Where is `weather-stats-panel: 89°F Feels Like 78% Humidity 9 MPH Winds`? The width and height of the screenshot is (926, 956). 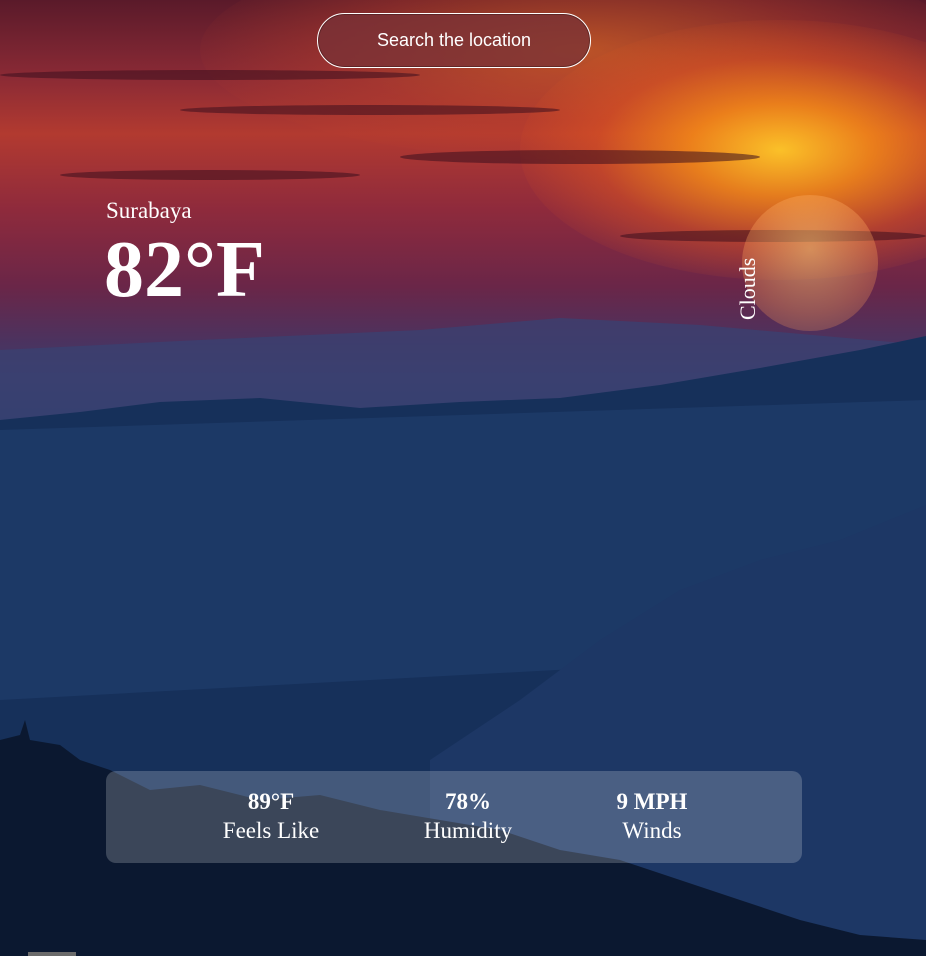 weather-stats-panel: 89°F Feels Like 78% Humidity 9 MPH Winds is located at coordinates (454, 817).